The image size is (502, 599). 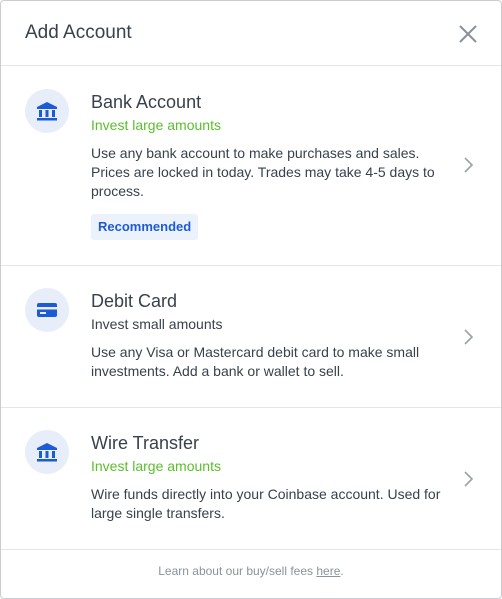 I want to click on recommended-badge: Recommended, so click(x=145, y=227).